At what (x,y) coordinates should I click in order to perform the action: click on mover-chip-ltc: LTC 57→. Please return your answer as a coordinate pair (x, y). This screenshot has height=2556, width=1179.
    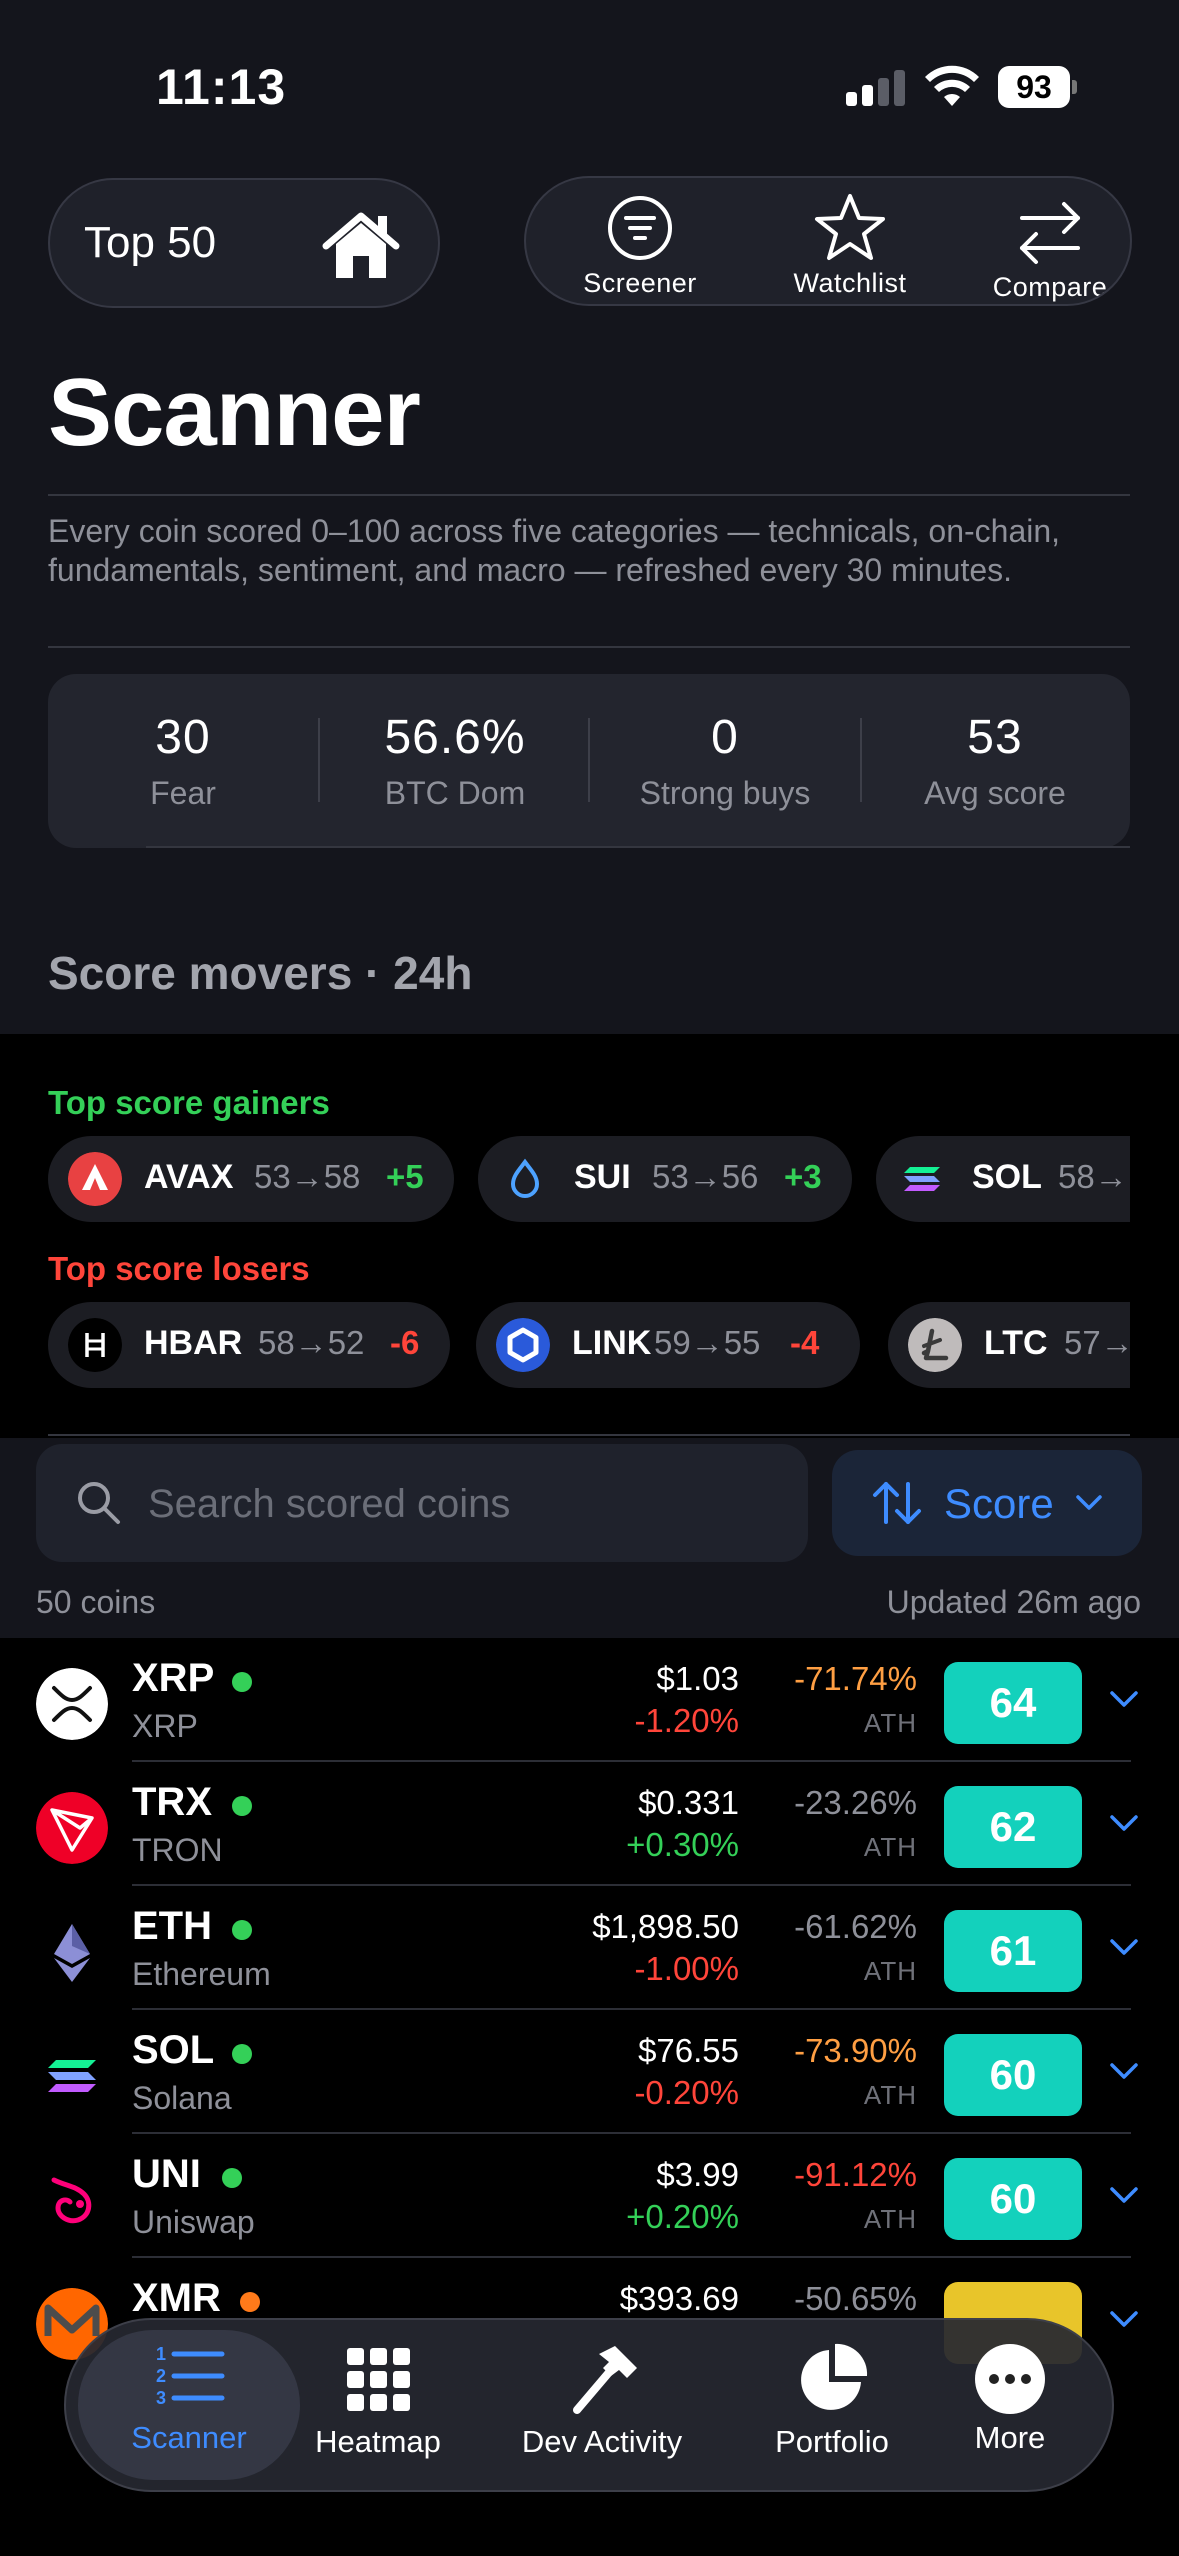
    Looking at the image, I should click on (1009, 1345).